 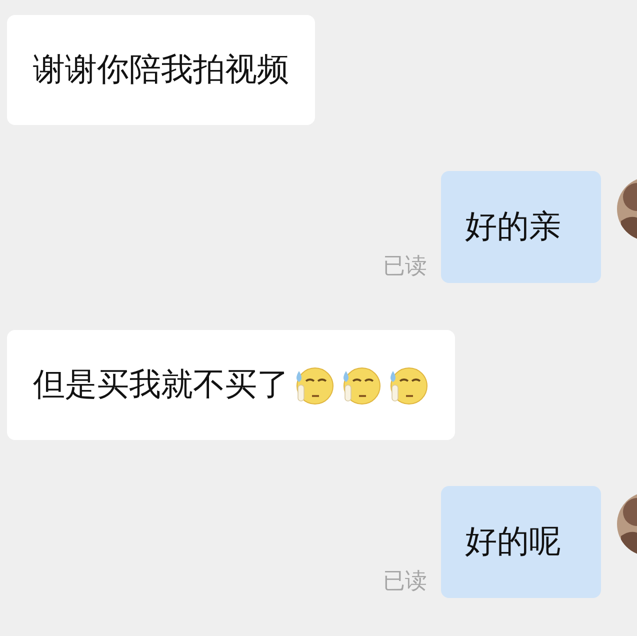 What do you see at coordinates (521, 542) in the screenshot?
I see `message-bubble: 好的呢` at bounding box center [521, 542].